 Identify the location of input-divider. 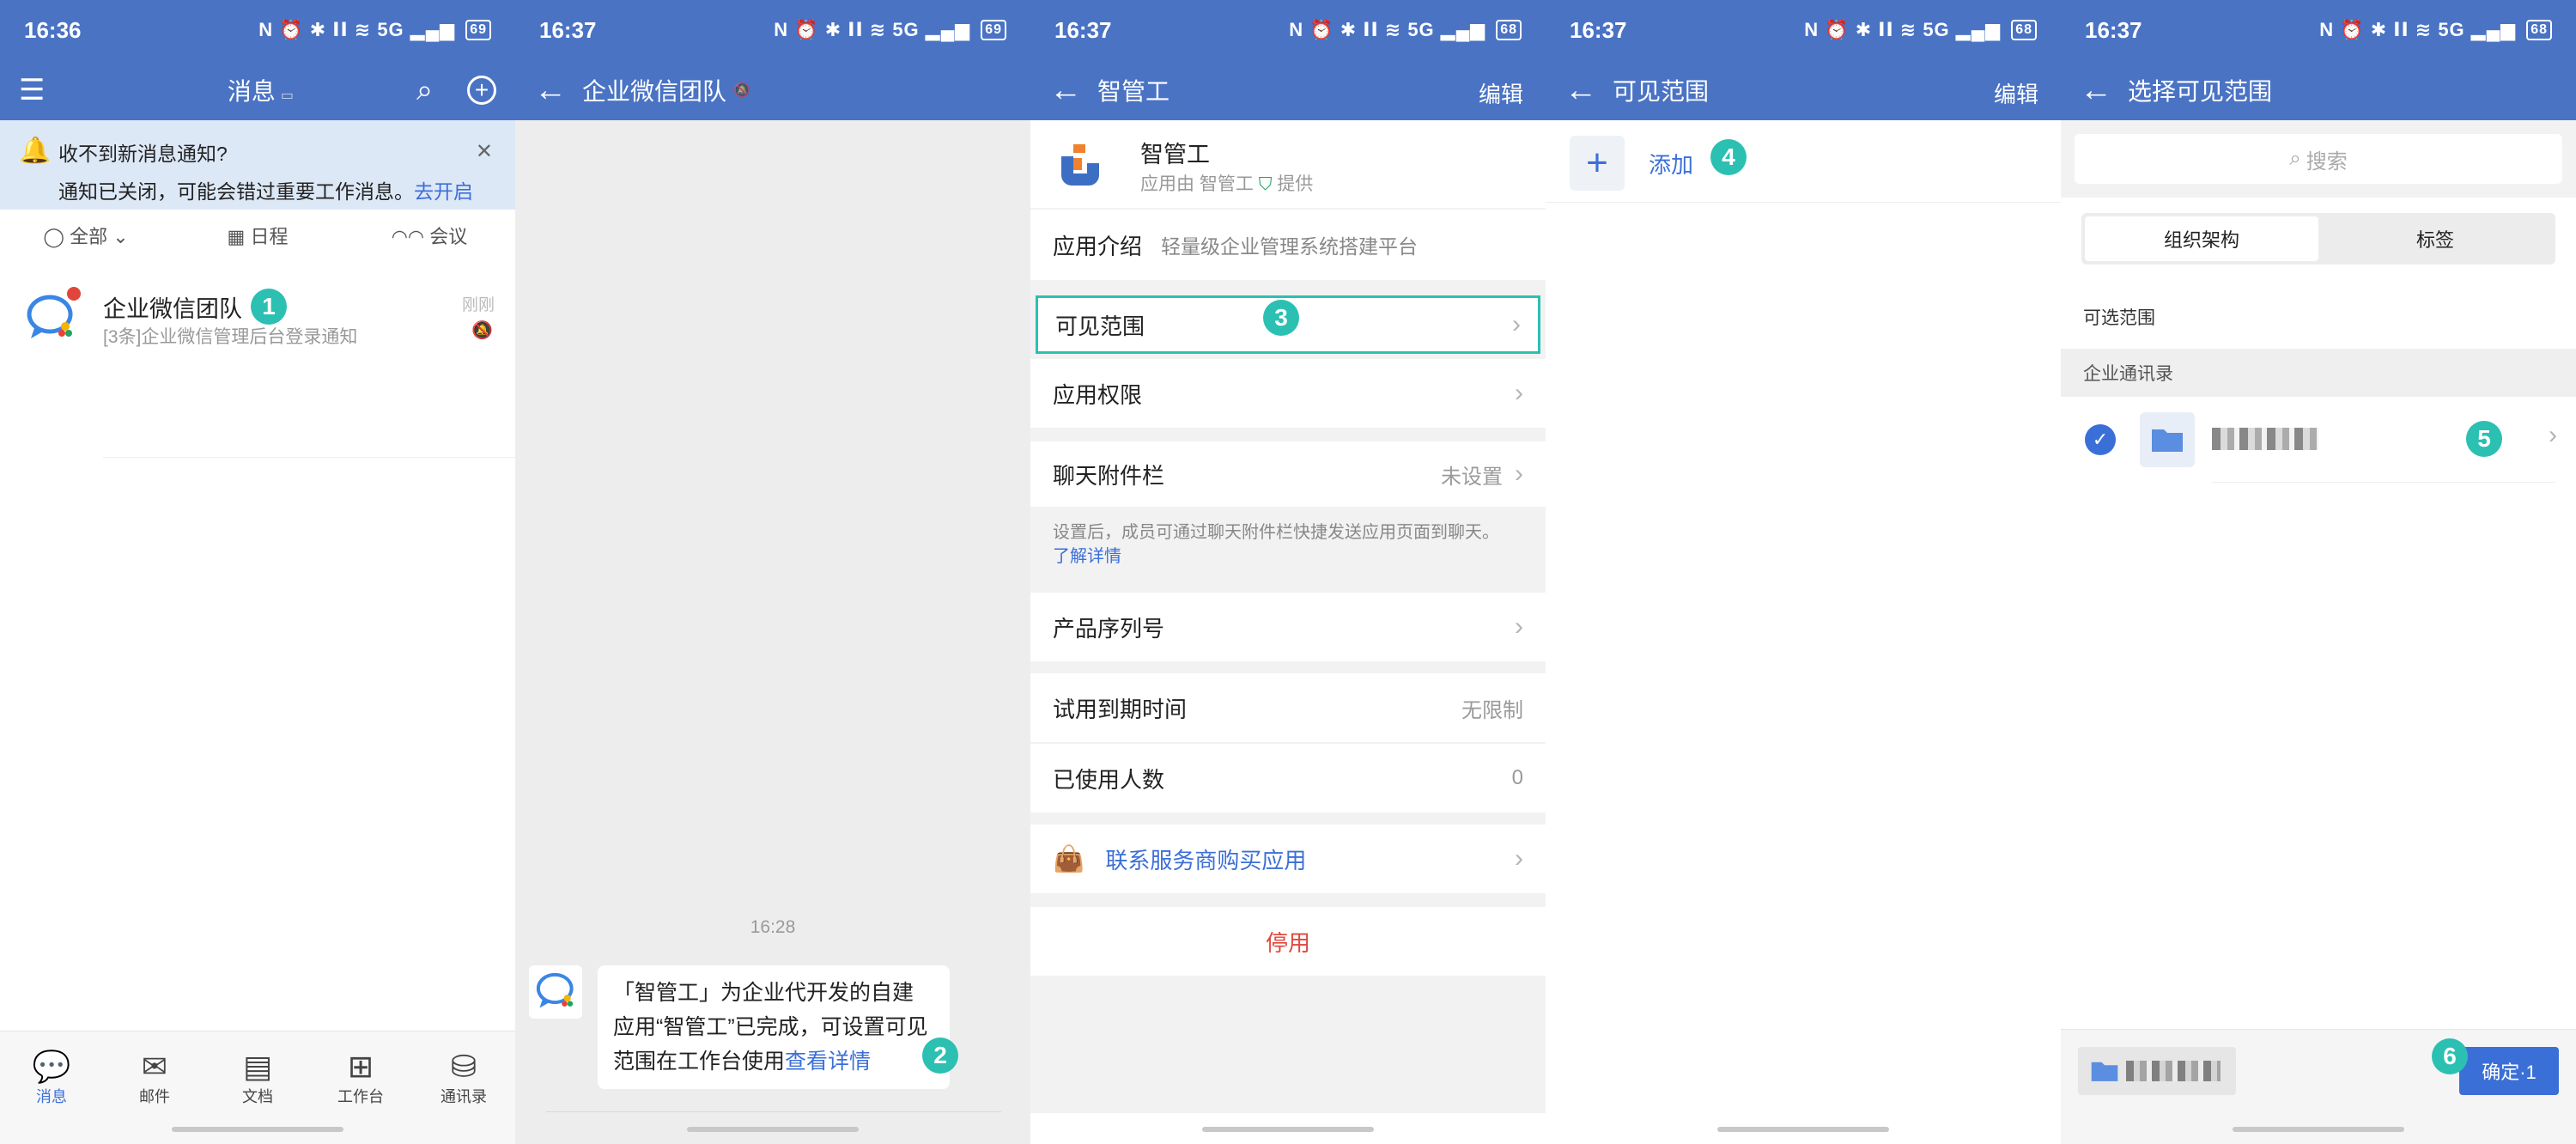
(773, 1111).